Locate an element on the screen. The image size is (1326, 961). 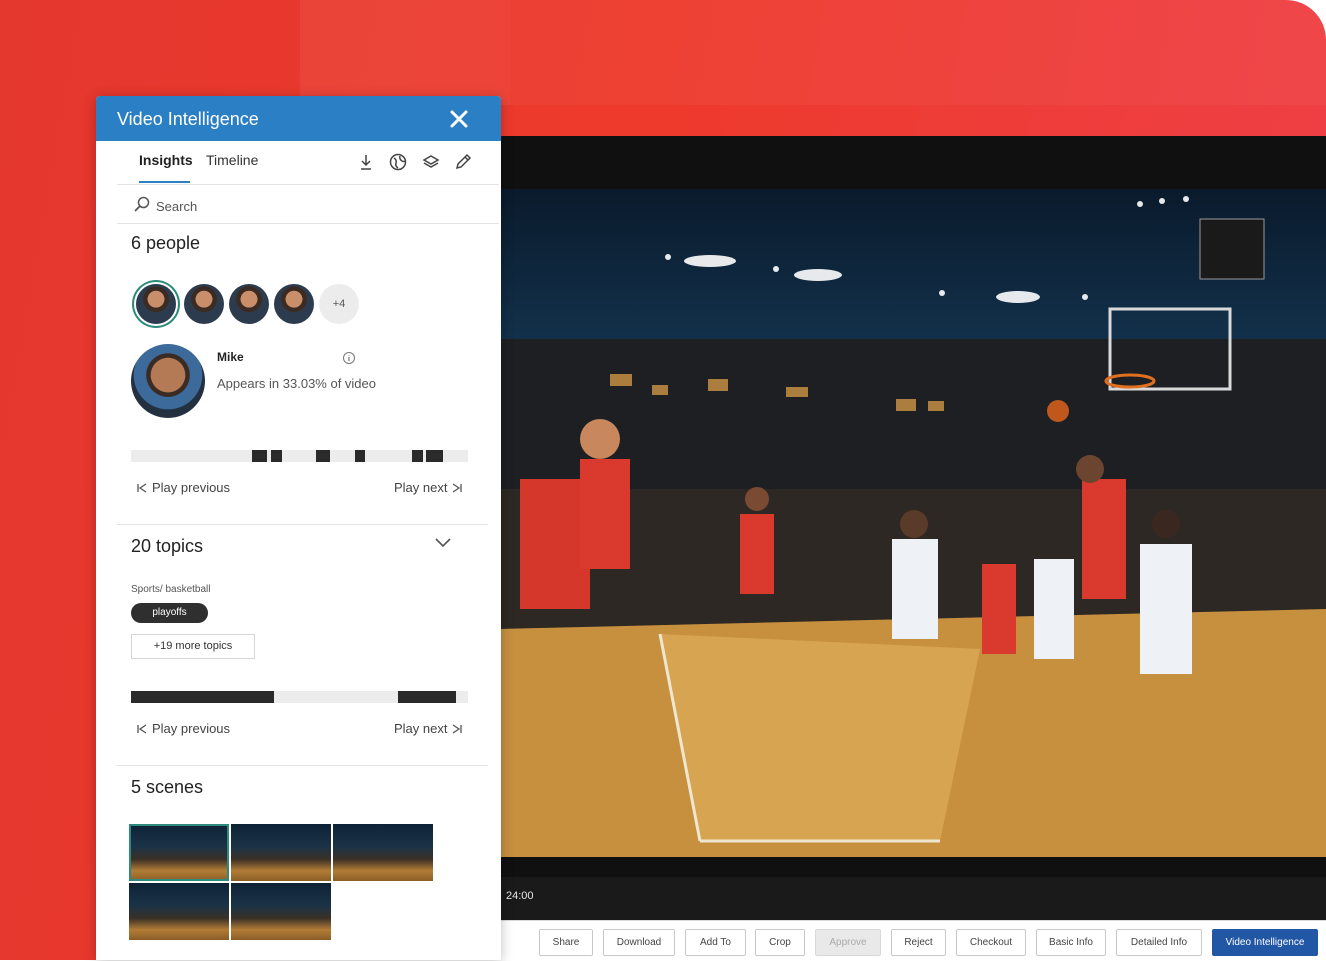
checkout-button: Checkout is located at coordinates (991, 942).